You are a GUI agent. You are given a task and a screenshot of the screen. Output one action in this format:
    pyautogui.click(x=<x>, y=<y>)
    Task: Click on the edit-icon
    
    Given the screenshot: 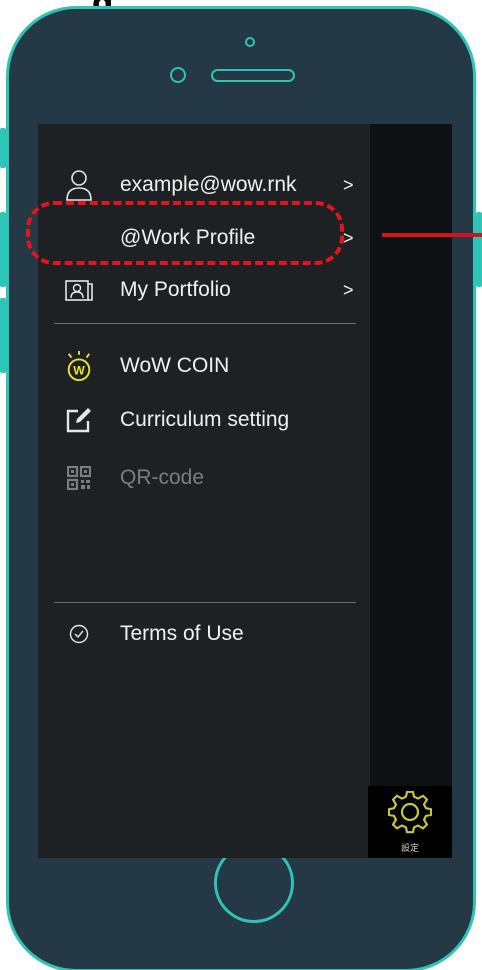 What is the action you would take?
    pyautogui.click(x=79, y=420)
    